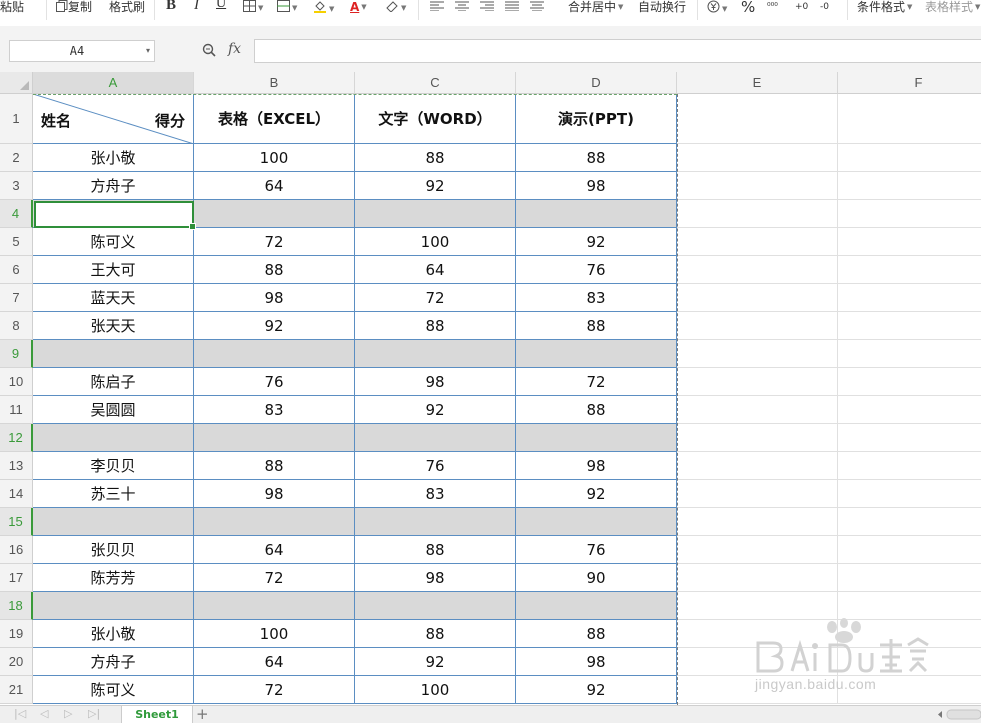 This screenshot has width=981, height=723. Describe the element at coordinates (113, 494) in the screenshot. I see `name-cell: 苏三十` at that location.